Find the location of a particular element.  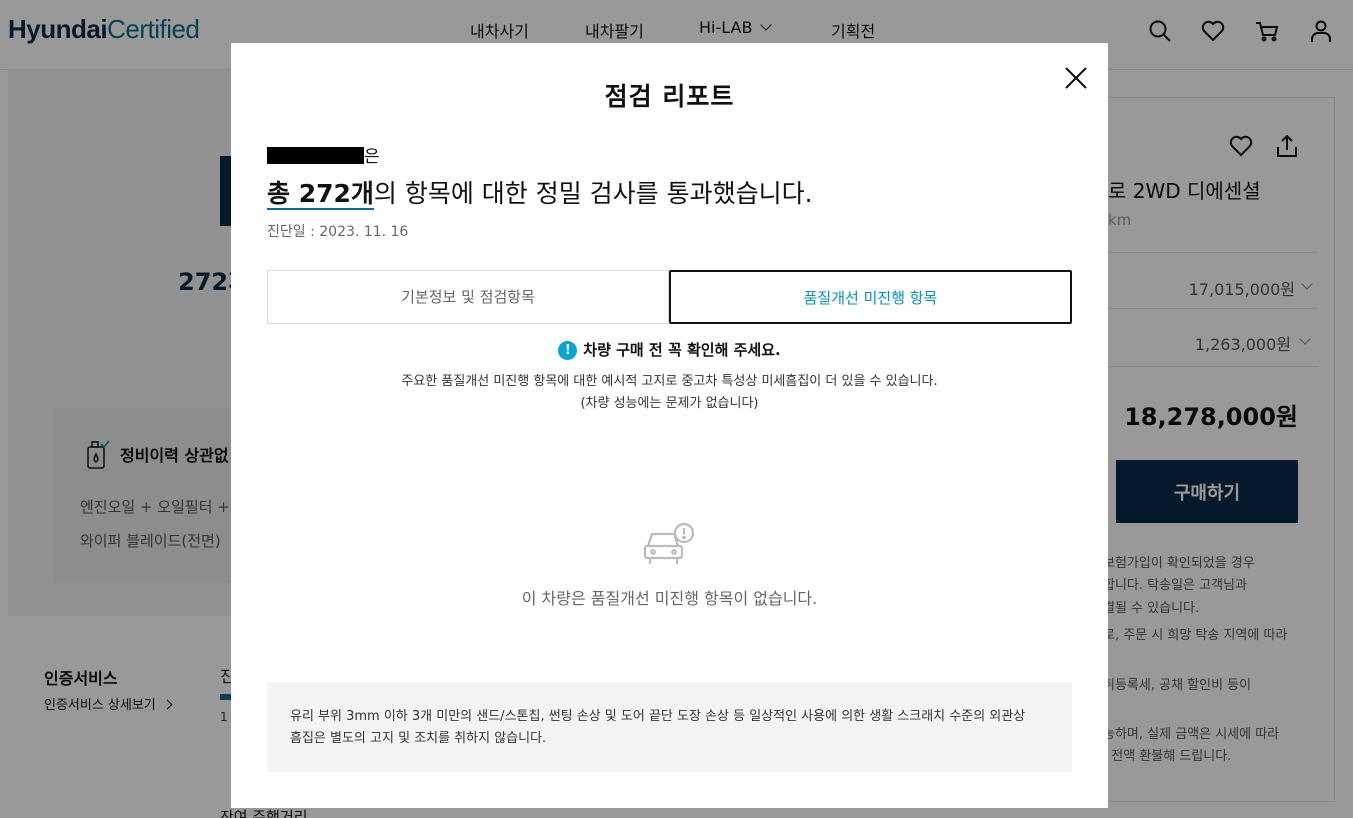

alert-description-note: (차량 성능에는 문제가 없습니다) is located at coordinates (669, 403).